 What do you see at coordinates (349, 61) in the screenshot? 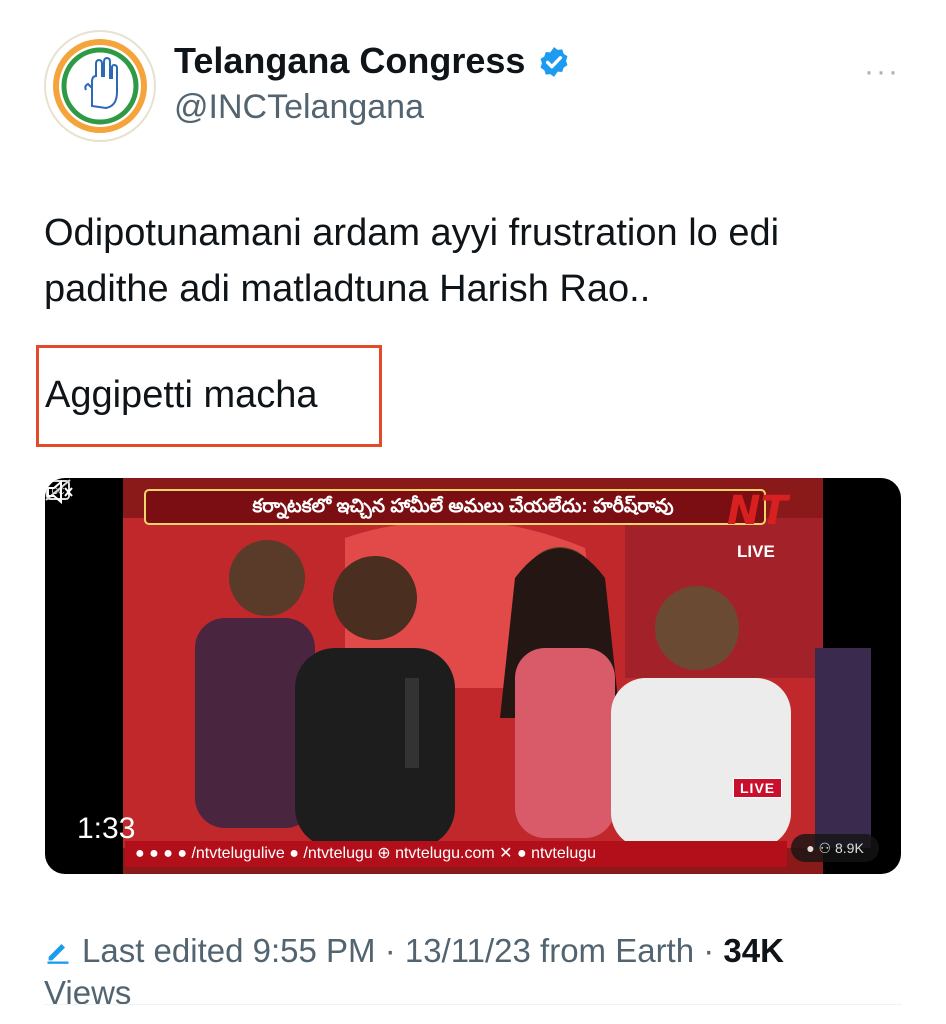
I see `display-name: Telangana Congress` at bounding box center [349, 61].